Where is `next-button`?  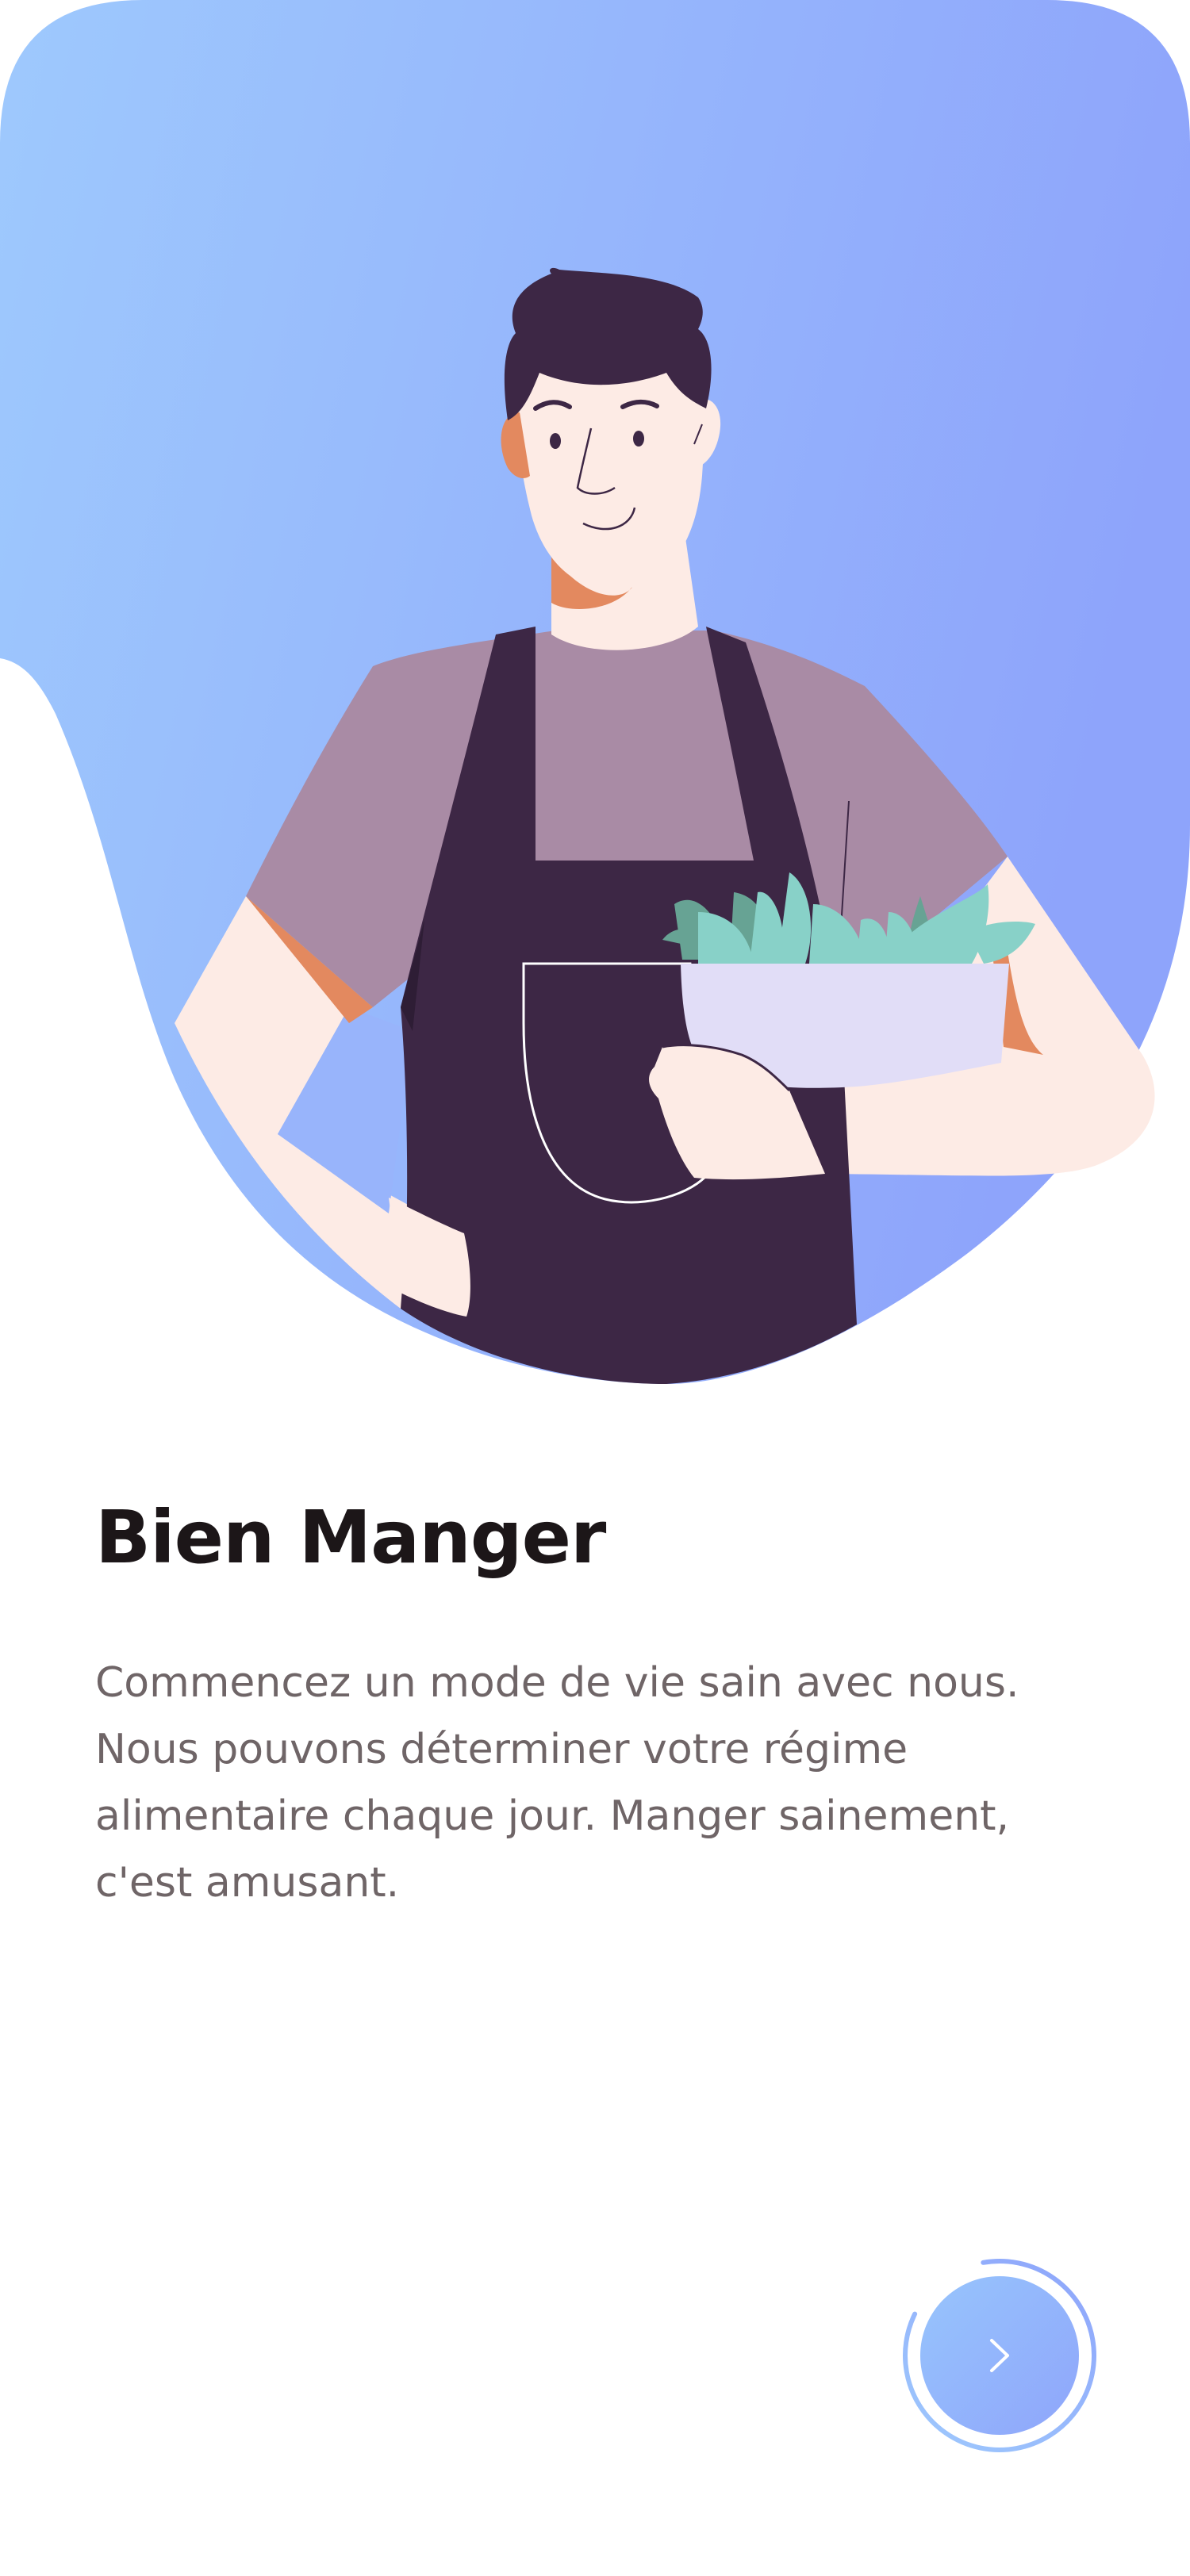
next-button is located at coordinates (999, 2356).